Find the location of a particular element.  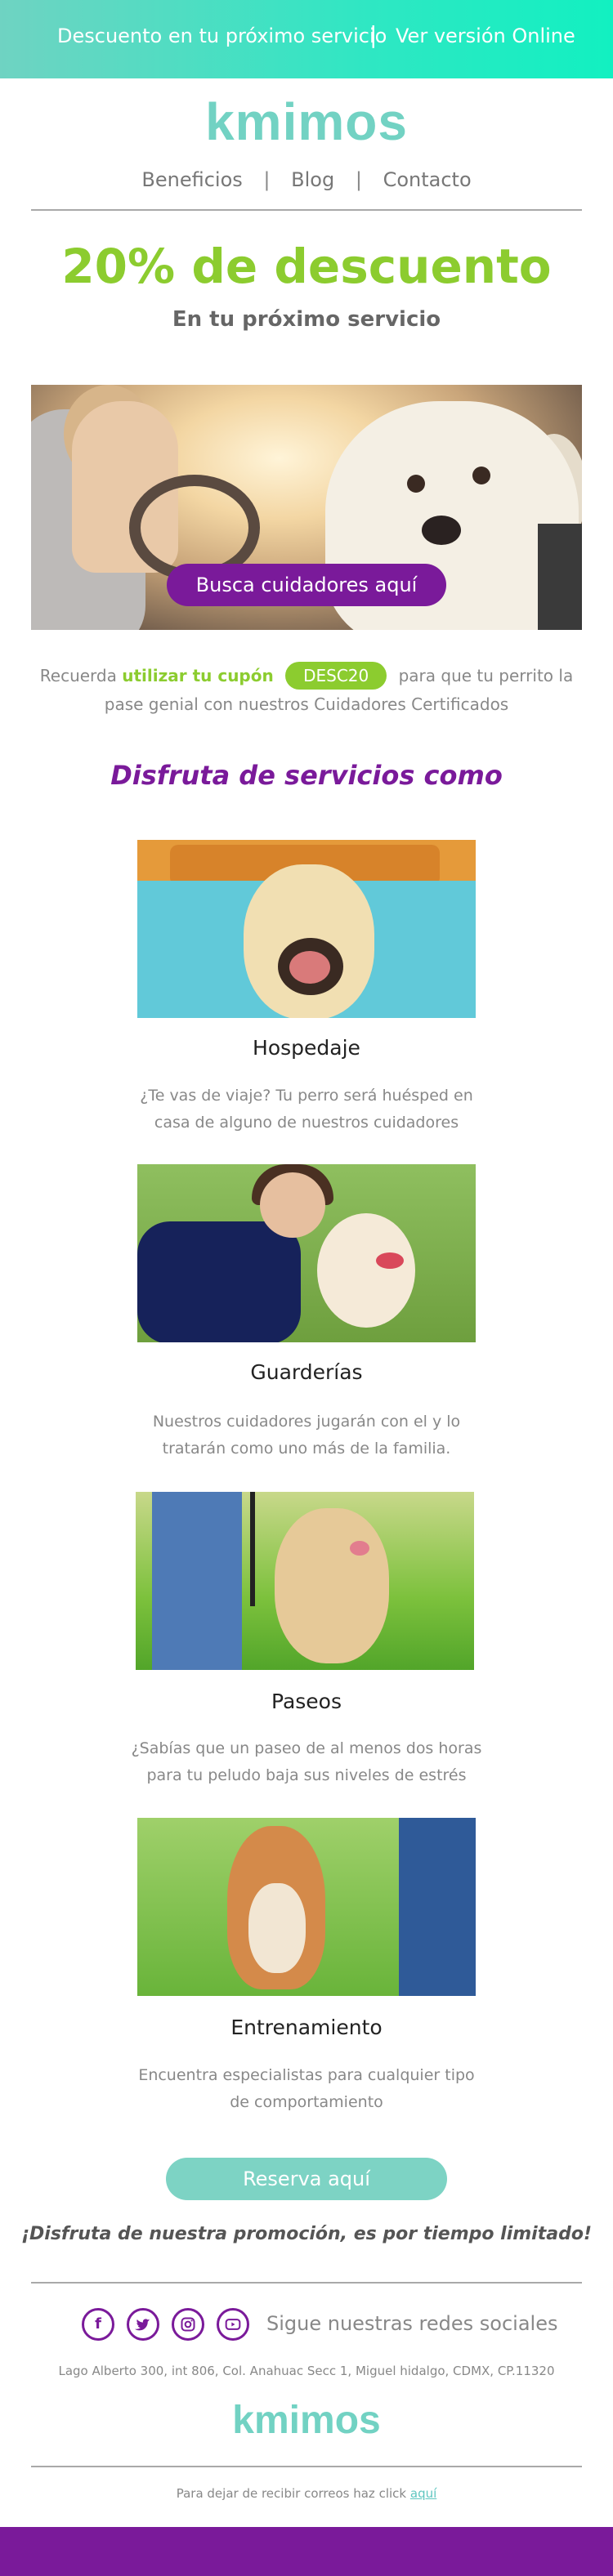

nav-item-contacto: Contacto is located at coordinates (428, 180).